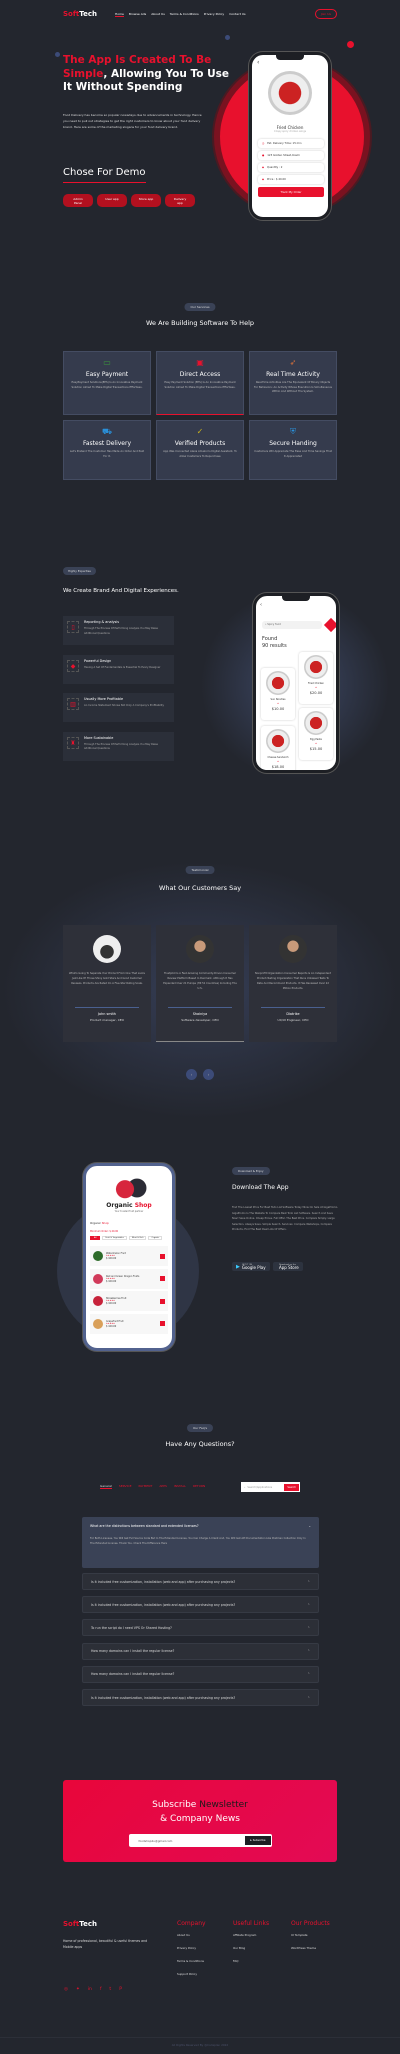 The width and height of the screenshot is (400, 2054). I want to click on filter-fruit: Fruit & Vegetables, so click(114, 1238).